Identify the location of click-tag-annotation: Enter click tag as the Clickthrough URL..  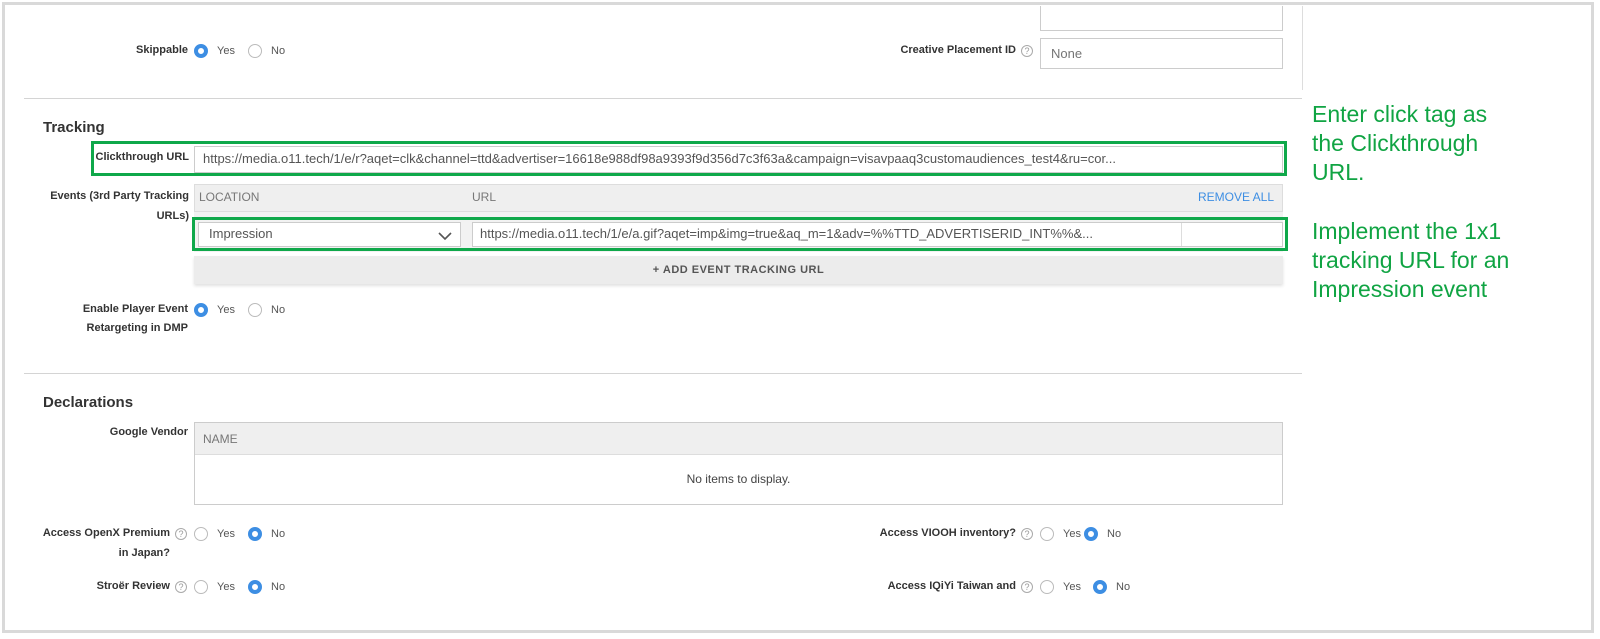
(1400, 143).